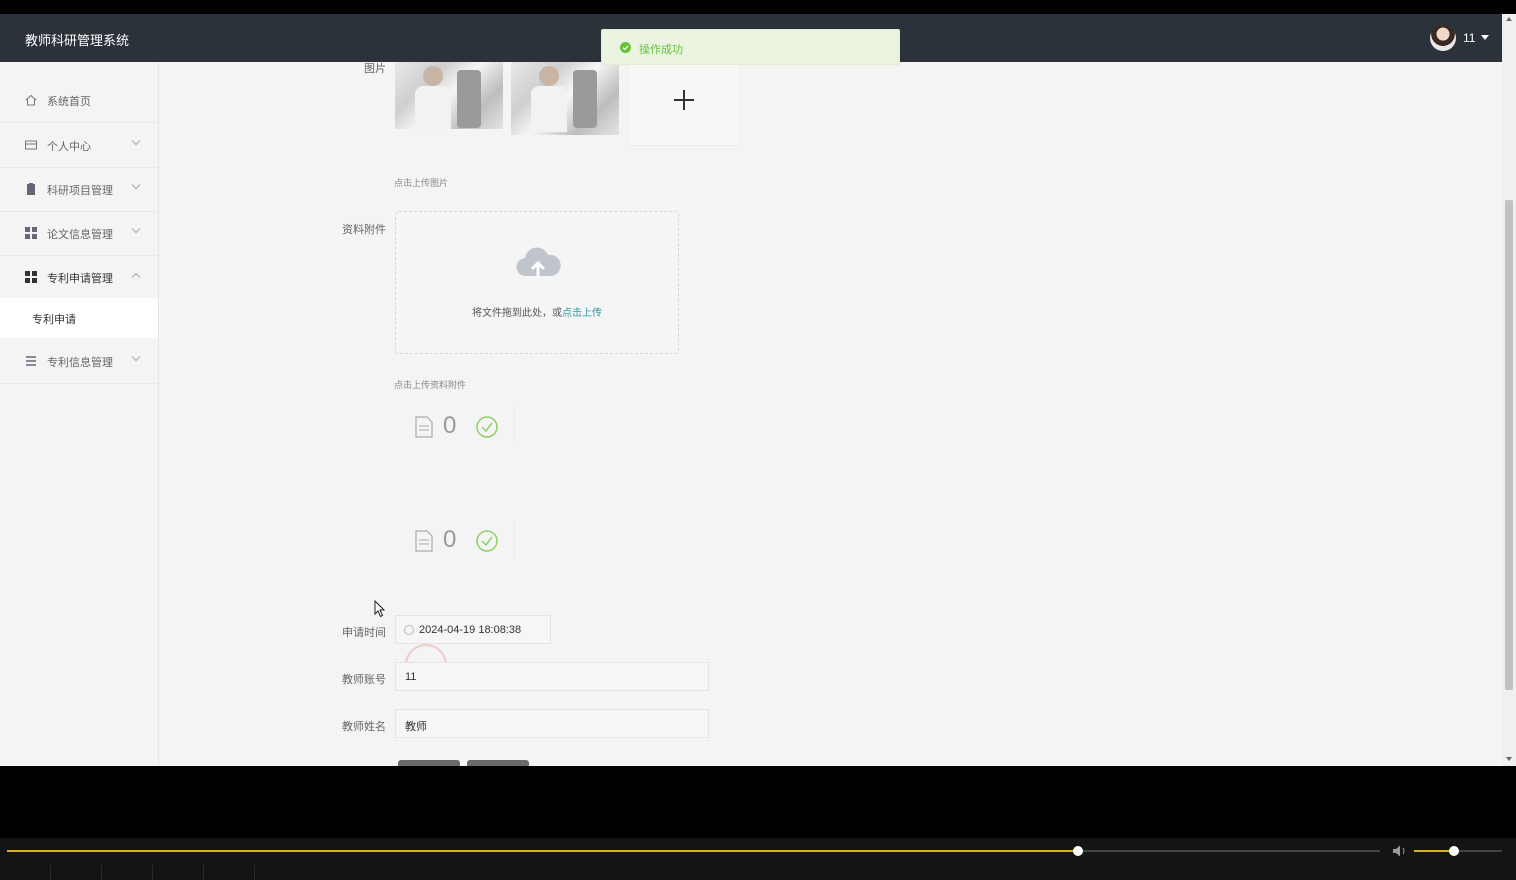 The height and width of the screenshot is (880, 1516). What do you see at coordinates (364, 680) in the screenshot?
I see `teacher-account-label: 教师账号` at bounding box center [364, 680].